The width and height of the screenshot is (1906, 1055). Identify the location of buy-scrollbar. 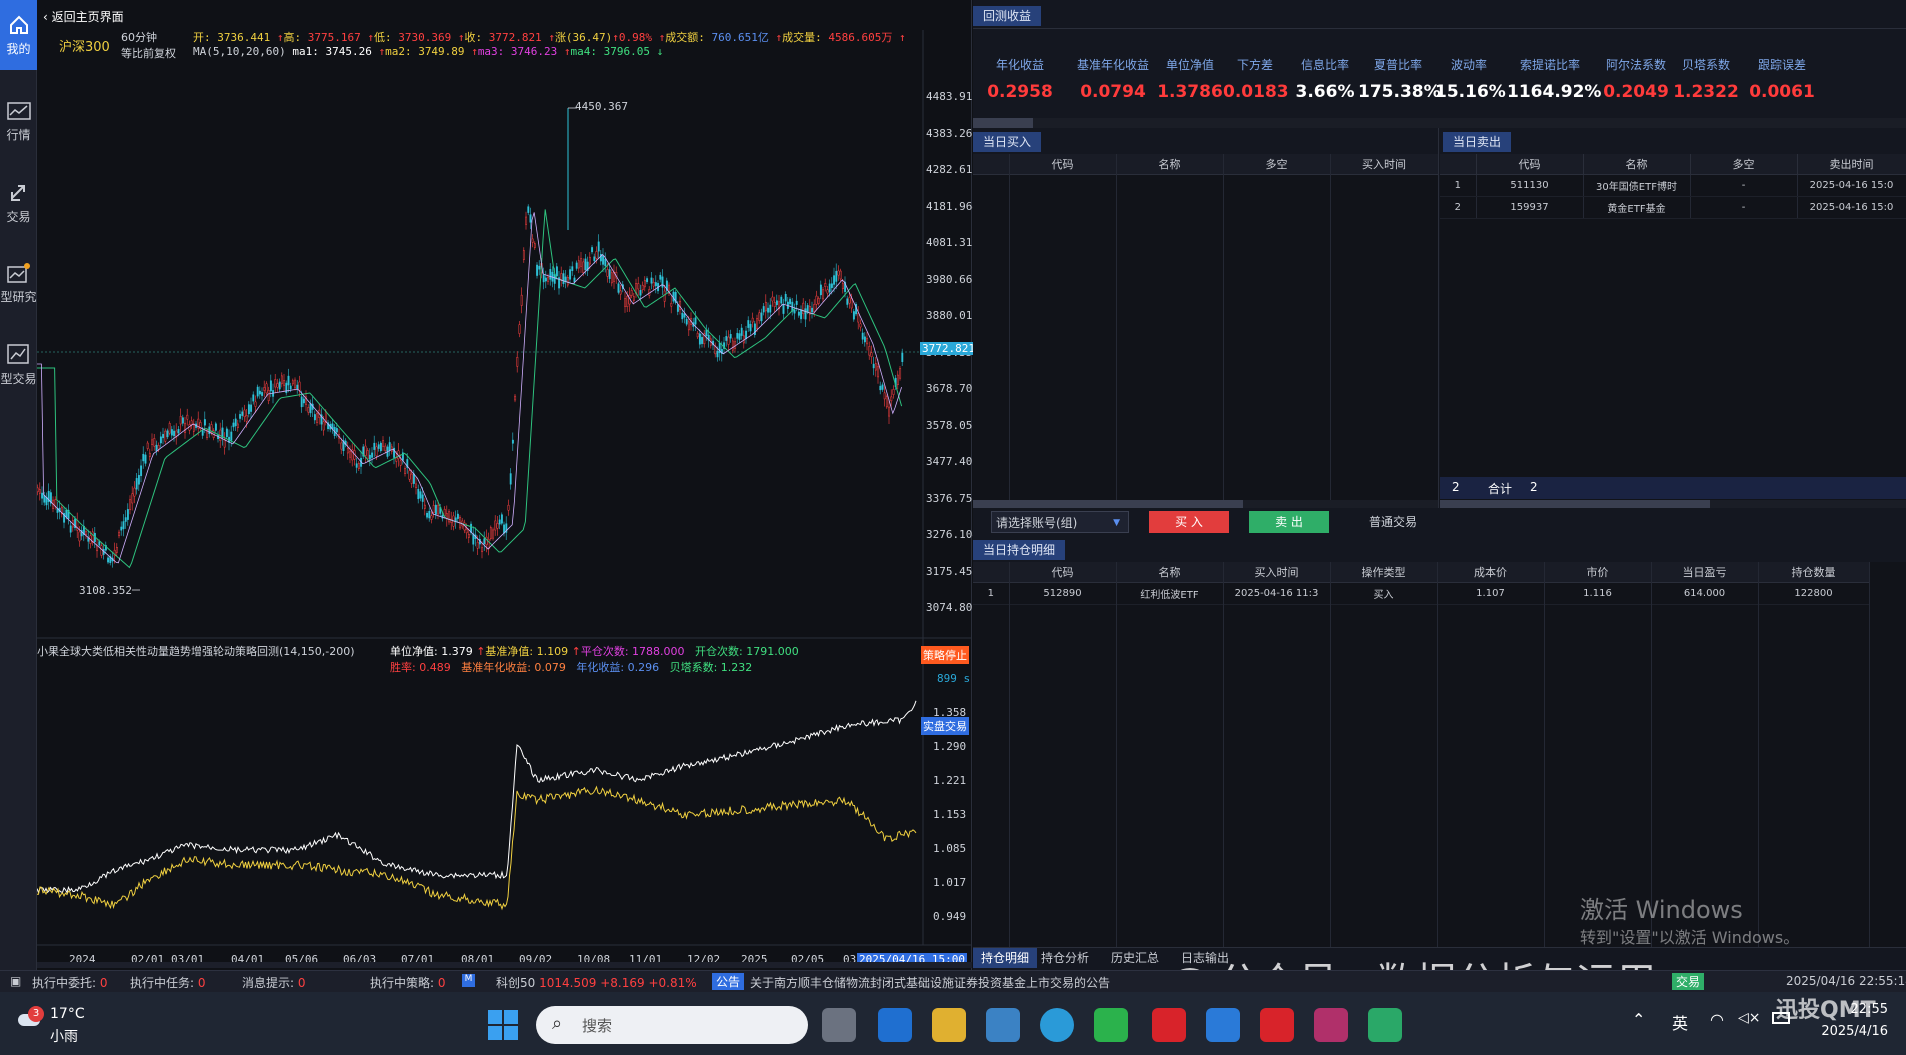
(1205, 504).